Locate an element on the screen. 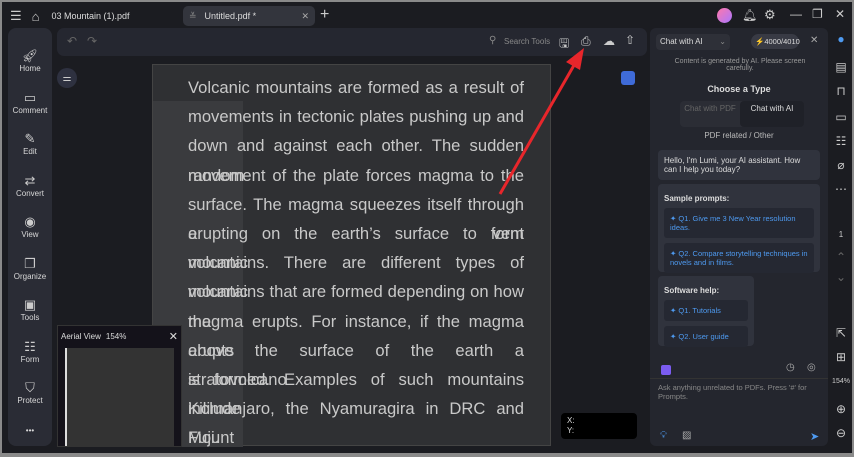  sidebar-item-protect: ⛉ Protect is located at coordinates (30, 392).